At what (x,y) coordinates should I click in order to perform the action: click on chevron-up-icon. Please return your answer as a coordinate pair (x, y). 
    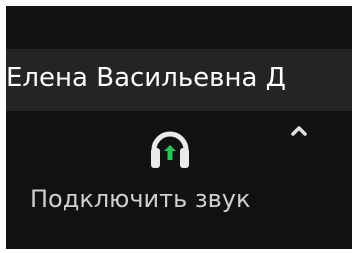
    Looking at the image, I should click on (299, 130).